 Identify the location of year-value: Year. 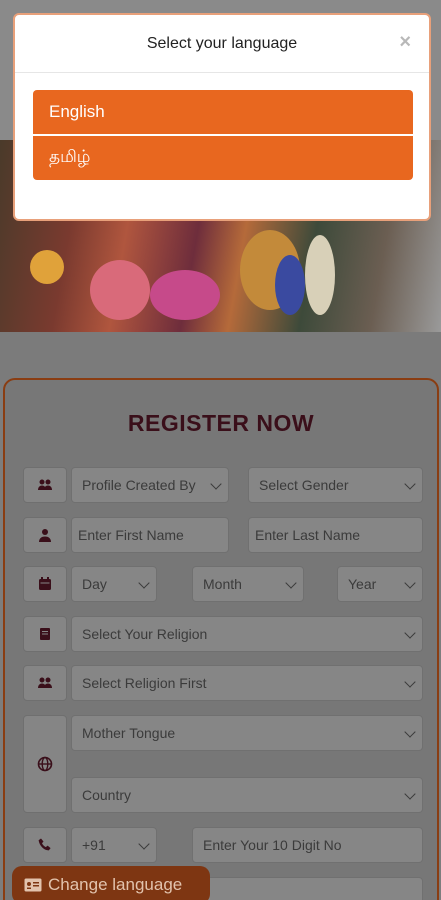
(362, 584).